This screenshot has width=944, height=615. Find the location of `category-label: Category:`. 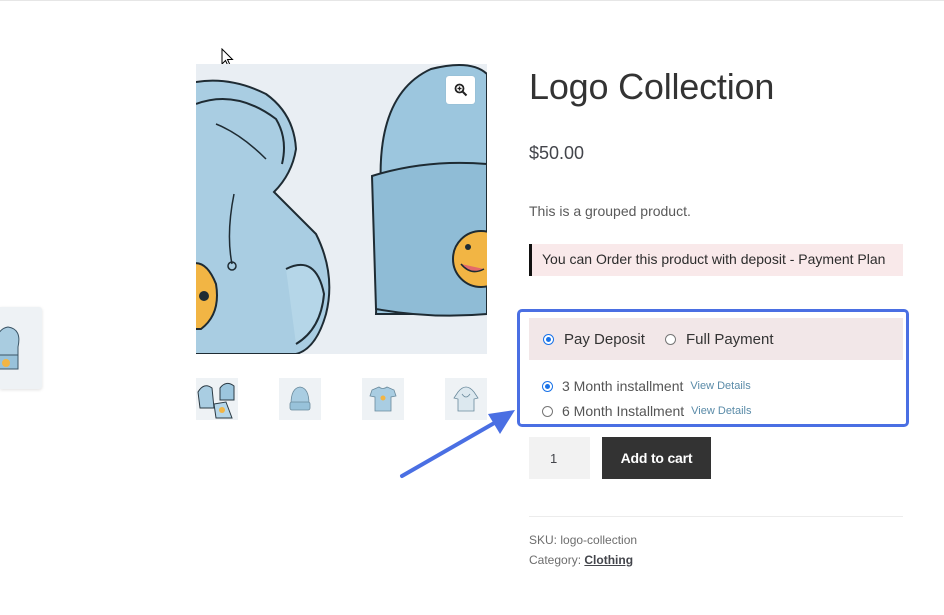

category-label: Category: is located at coordinates (555, 560).